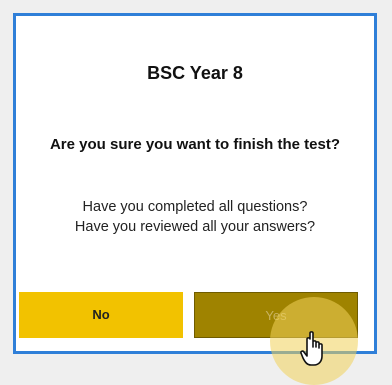 The height and width of the screenshot is (385, 392). Describe the element at coordinates (195, 73) in the screenshot. I see `dialog-title: BSC Year 8` at that location.